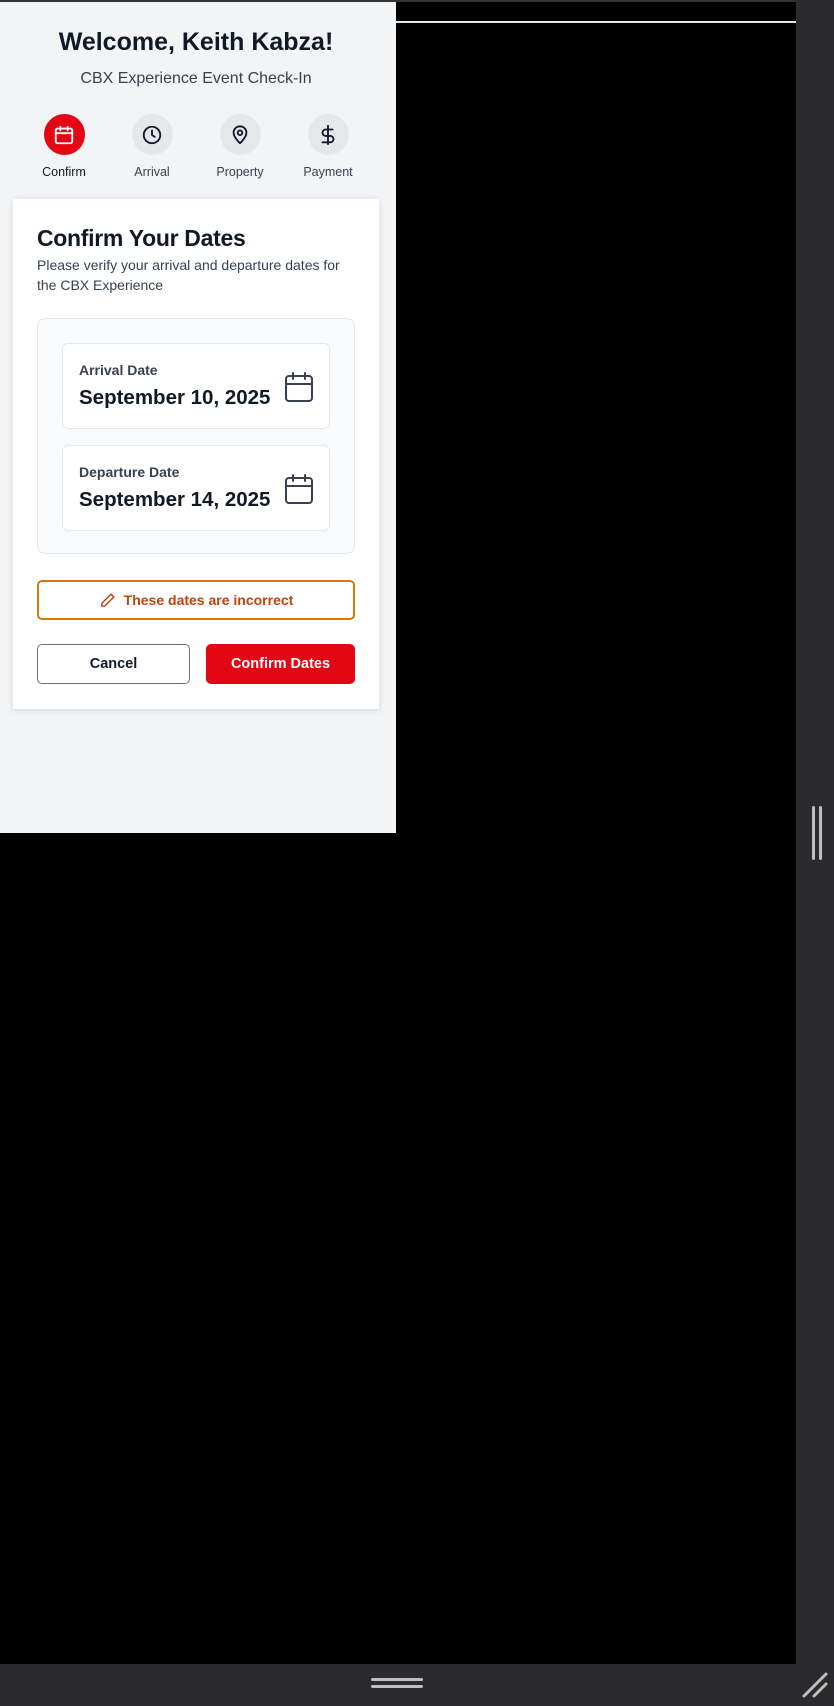 The width and height of the screenshot is (834, 1706). I want to click on arrival-date-card: Arrival Date September 10, 2025, so click(196, 386).